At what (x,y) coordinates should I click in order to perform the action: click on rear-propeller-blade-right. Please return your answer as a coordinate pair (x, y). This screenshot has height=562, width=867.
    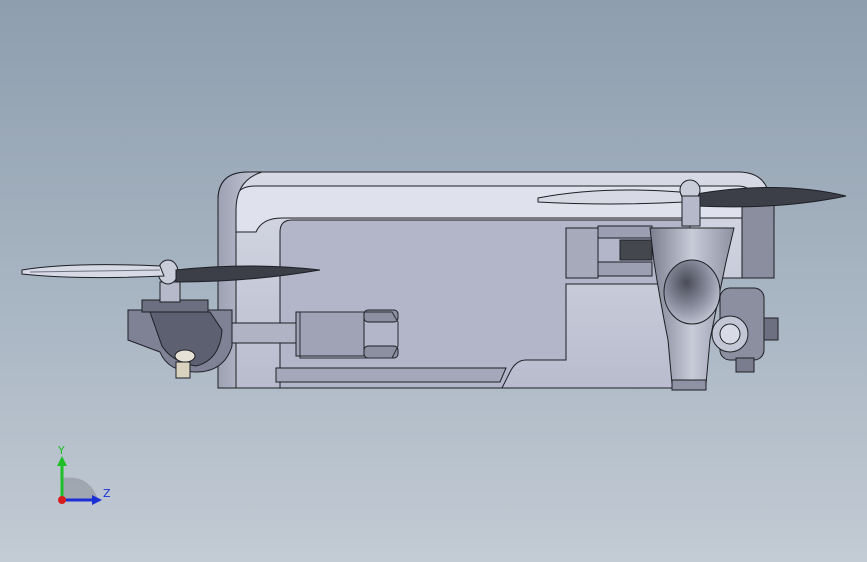
    Looking at the image, I should click on (771, 197).